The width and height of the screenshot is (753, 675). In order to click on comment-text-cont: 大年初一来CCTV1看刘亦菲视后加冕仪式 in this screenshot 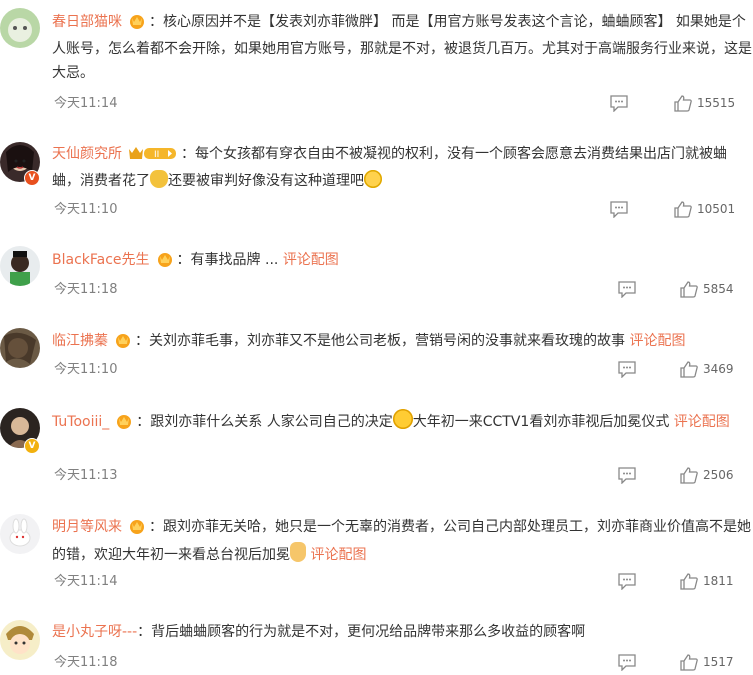, I will do `click(543, 422)`.